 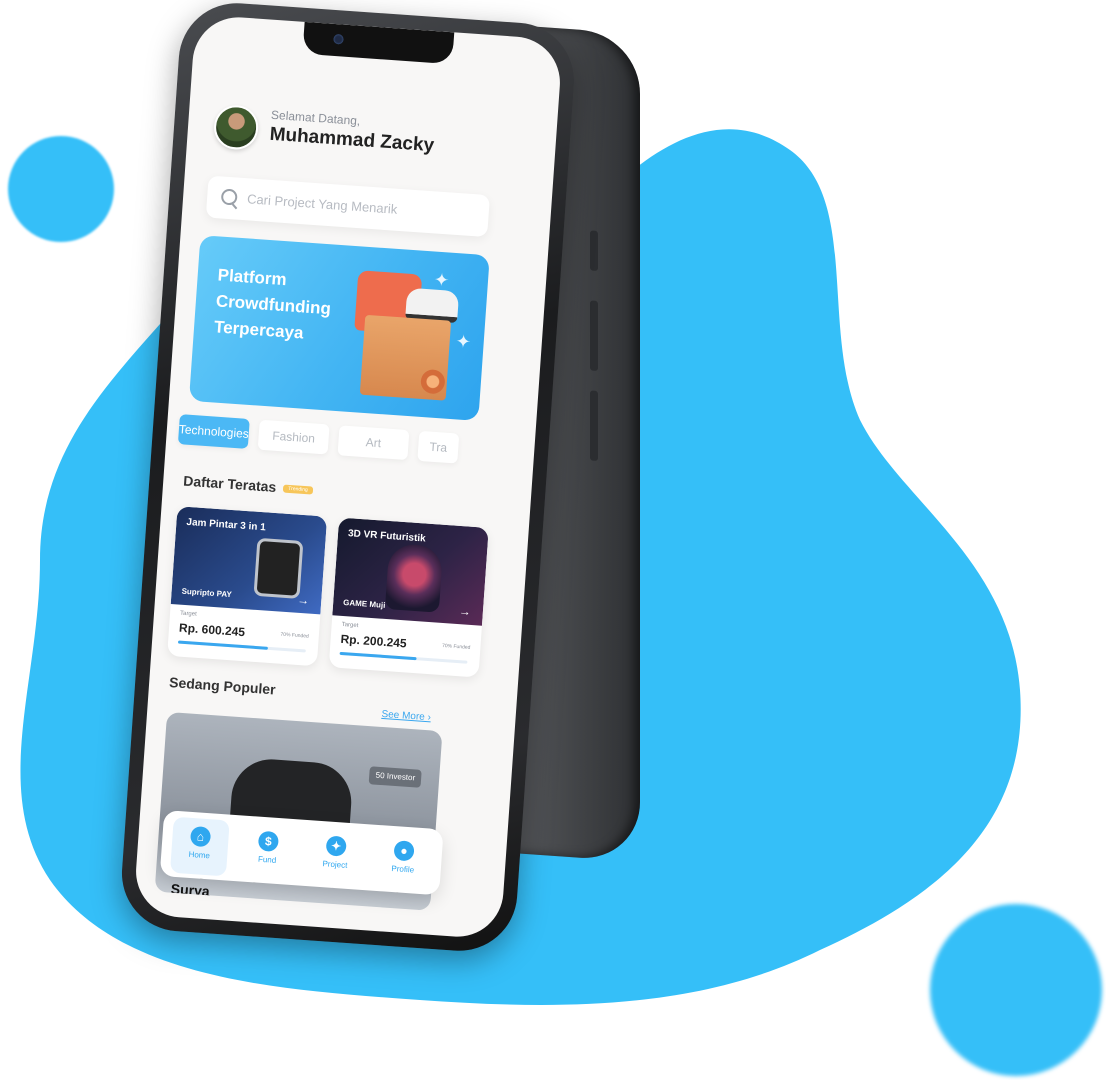 What do you see at coordinates (403, 869) in the screenshot?
I see `nav-label: Profile` at bounding box center [403, 869].